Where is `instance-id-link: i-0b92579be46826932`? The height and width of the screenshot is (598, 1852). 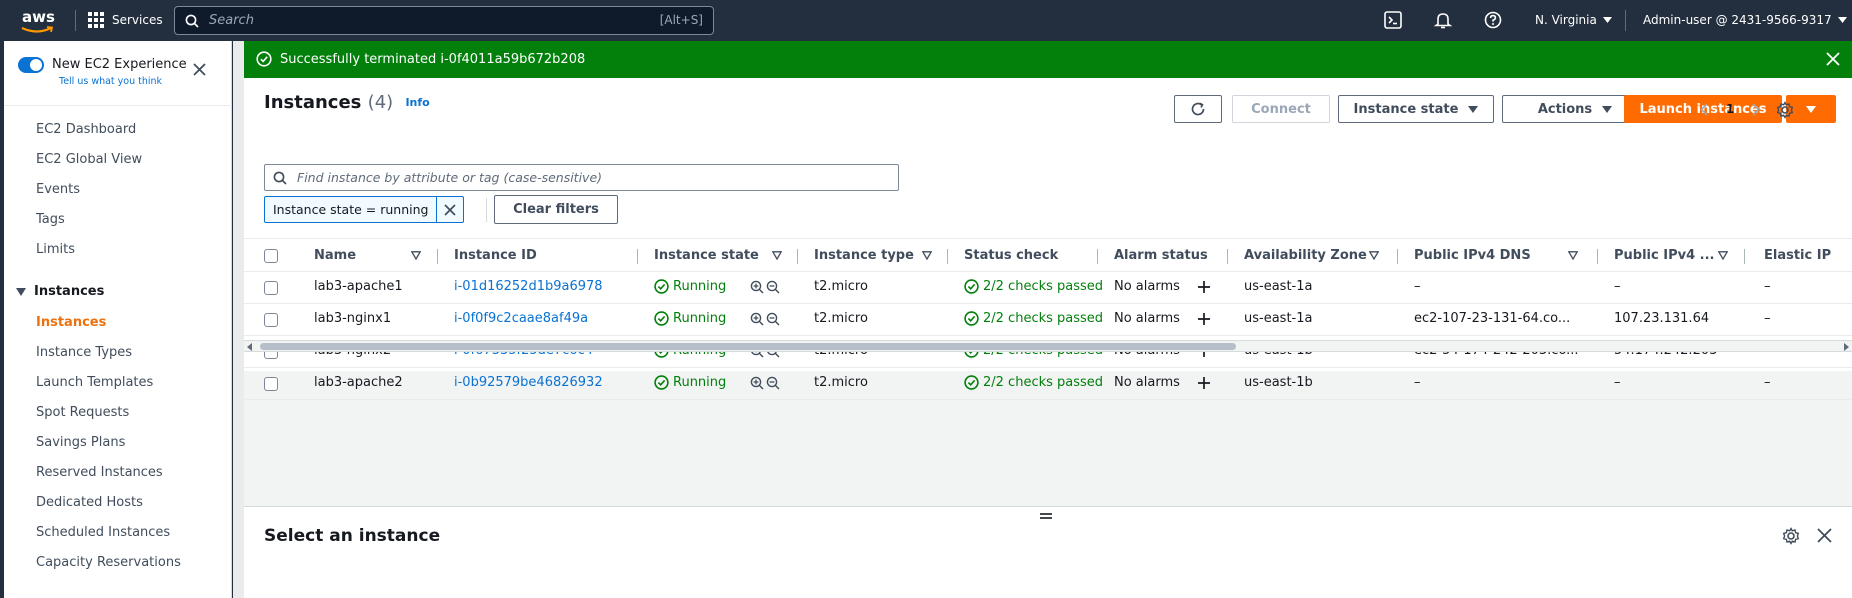 instance-id-link: i-0b92579be46826932 is located at coordinates (528, 382).